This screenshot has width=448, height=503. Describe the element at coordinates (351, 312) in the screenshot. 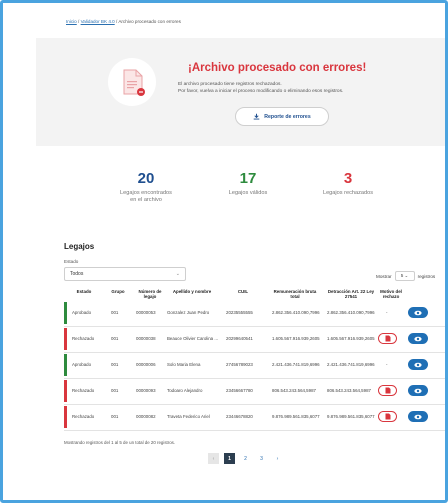

I see `cell-detraccion: 2.862.356.410.090,7996` at that location.